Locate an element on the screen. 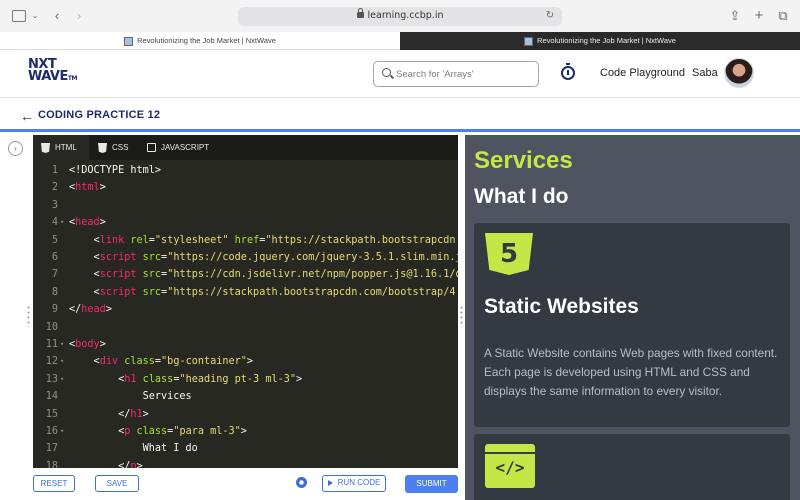 This screenshot has width=800, height=500. line-number: 18 is located at coordinates (51, 464).